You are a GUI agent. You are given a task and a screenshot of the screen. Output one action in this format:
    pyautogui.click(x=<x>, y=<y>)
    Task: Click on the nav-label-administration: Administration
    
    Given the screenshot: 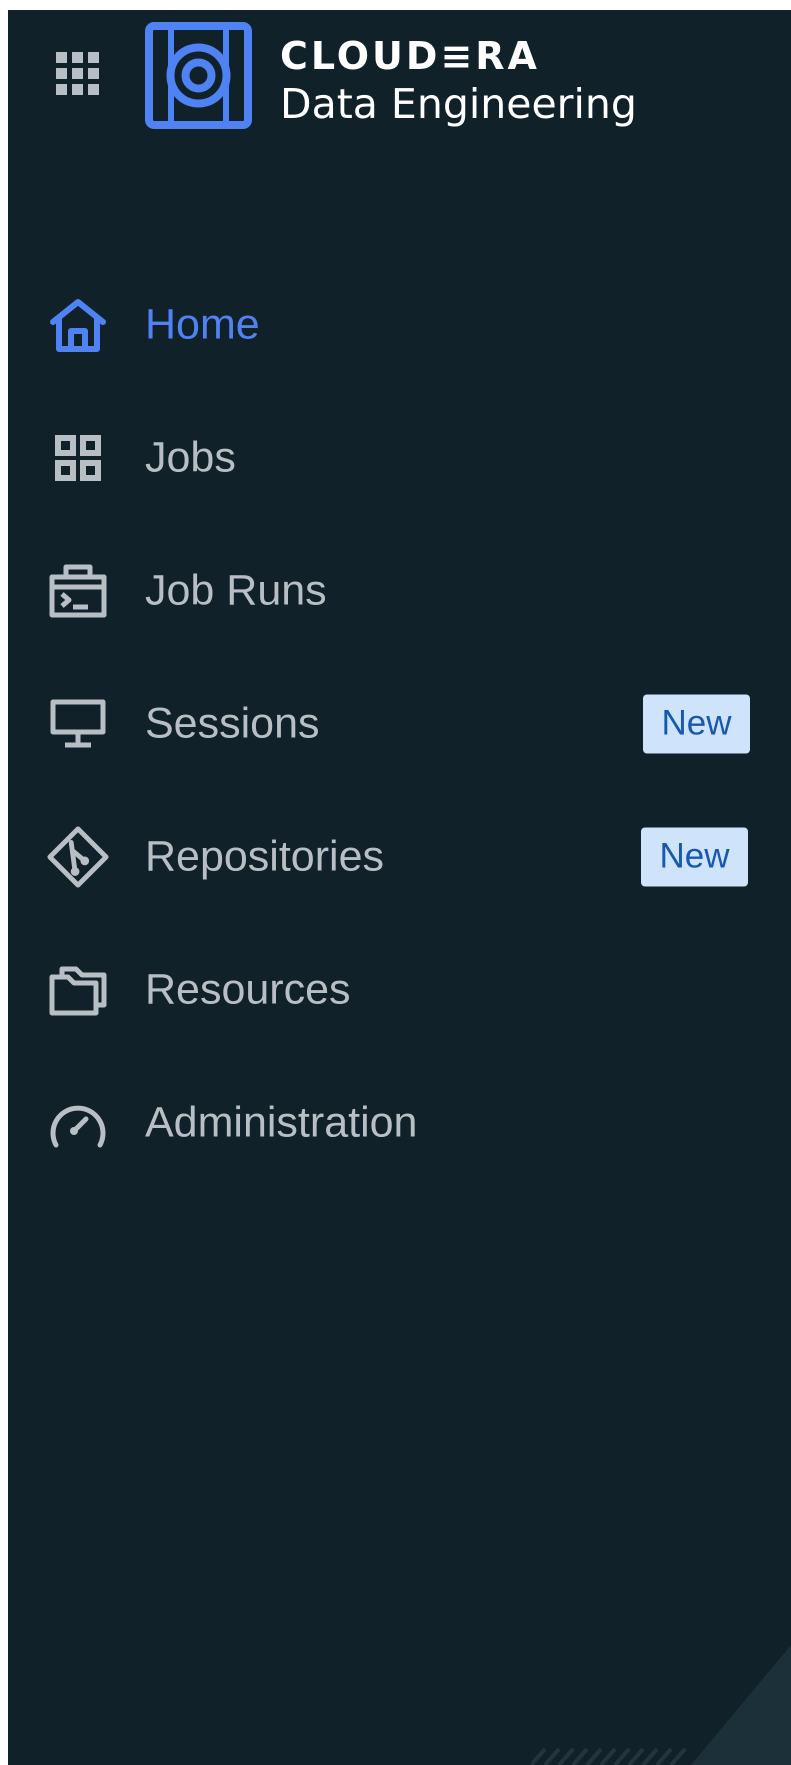 What is the action you would take?
    pyautogui.click(x=281, y=1122)
    